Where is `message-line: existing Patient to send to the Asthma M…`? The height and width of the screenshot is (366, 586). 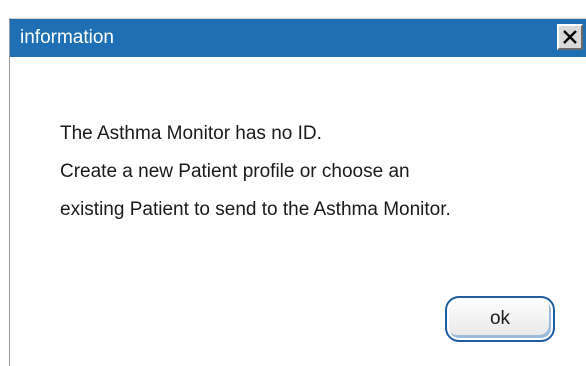
message-line: existing Patient to send to the Asthma M… is located at coordinates (255, 209).